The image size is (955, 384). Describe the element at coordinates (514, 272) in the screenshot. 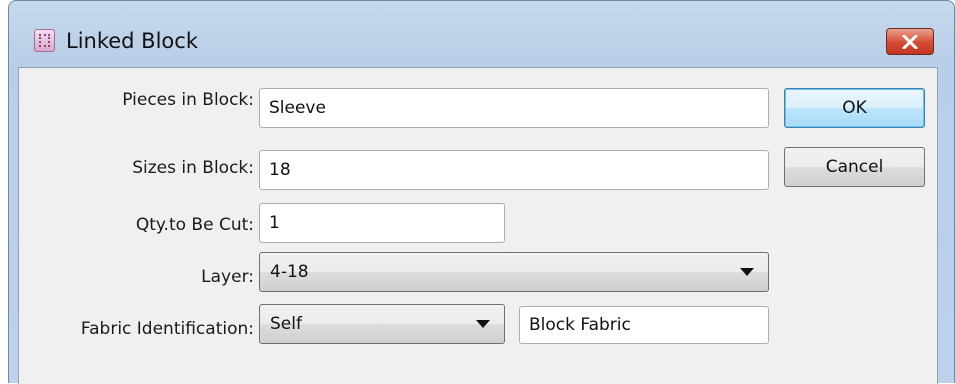

I see `layer-dropdown: 4-18` at that location.